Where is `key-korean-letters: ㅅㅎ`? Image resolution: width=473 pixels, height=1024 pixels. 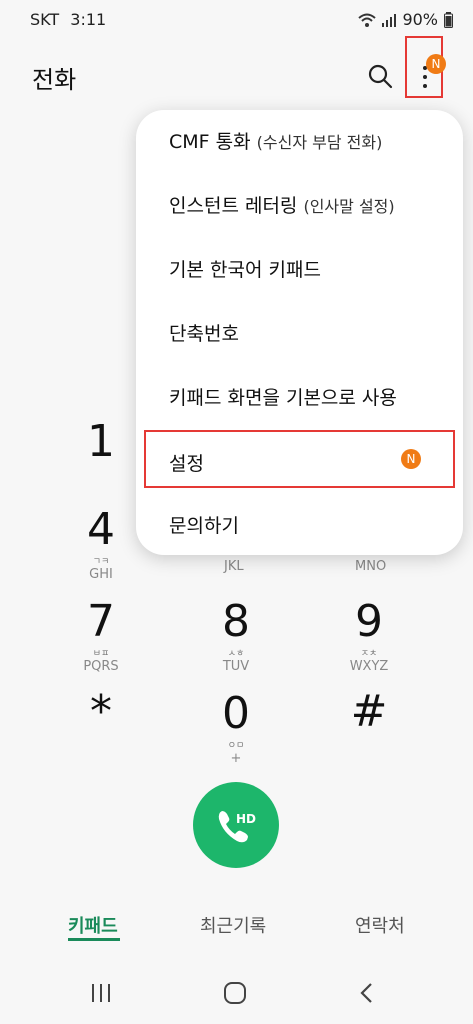 key-korean-letters: ㅅㅎ is located at coordinates (236, 654).